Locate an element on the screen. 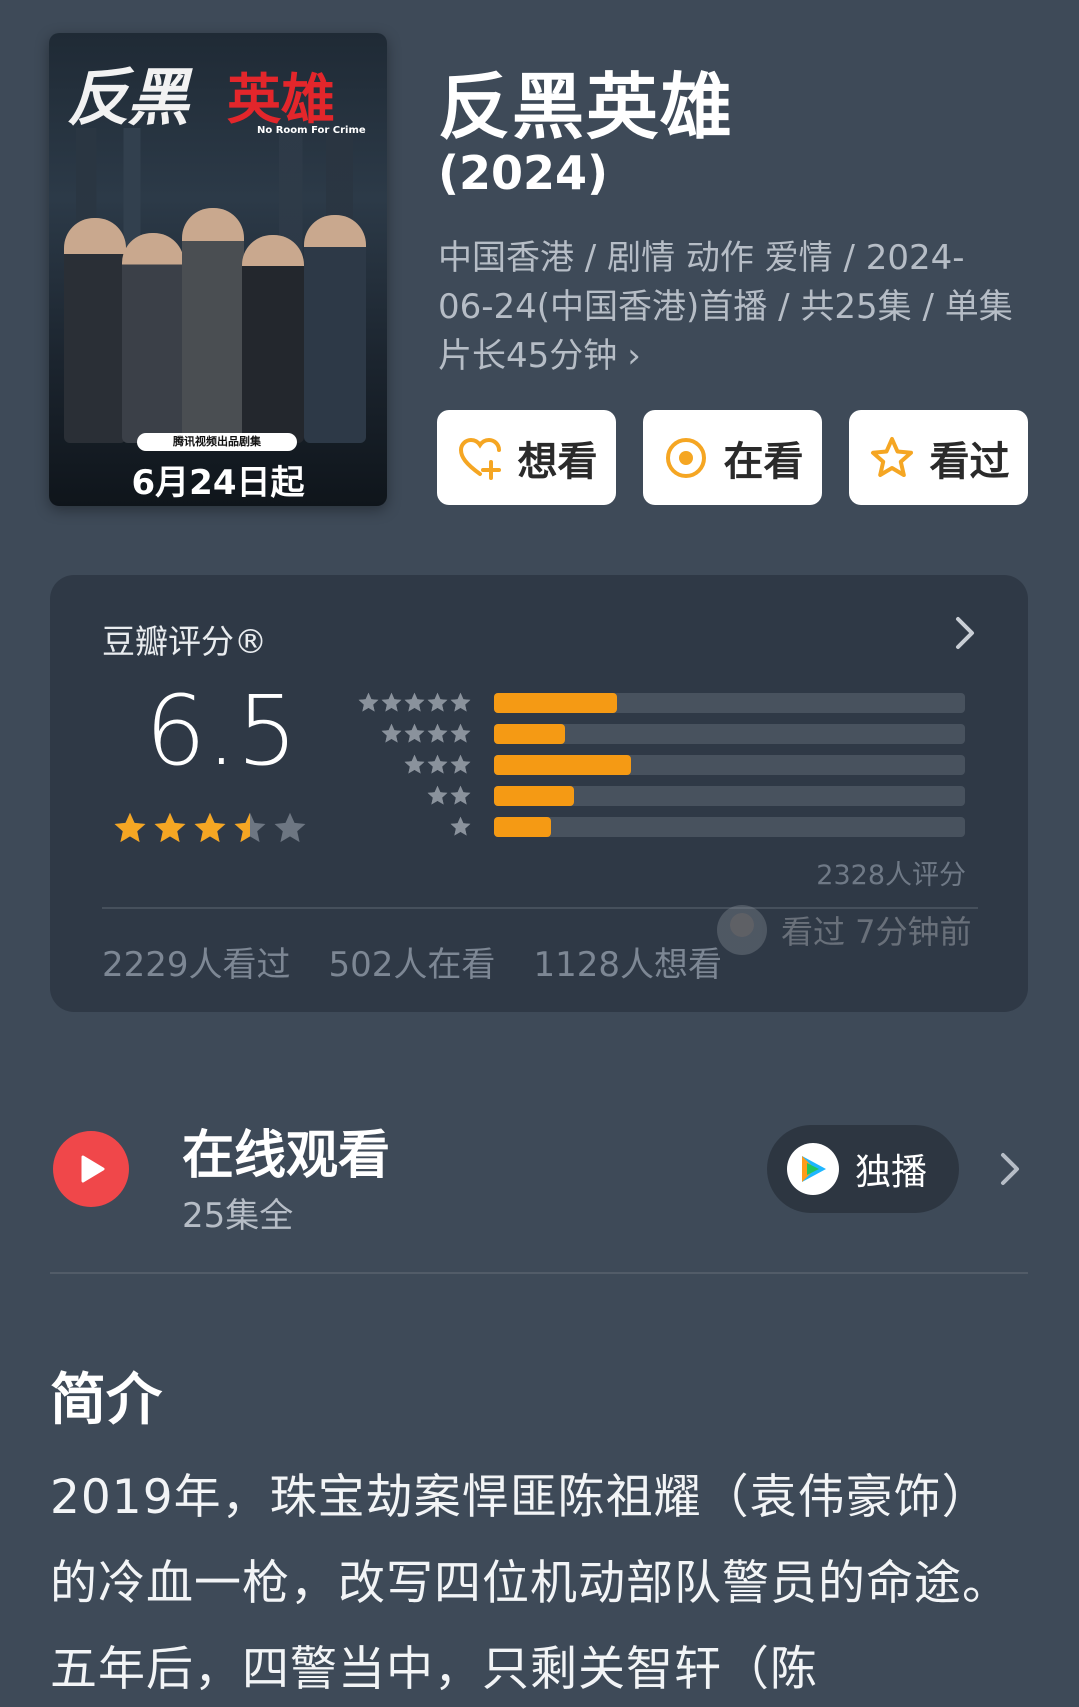 This screenshot has width=1079, height=1707. watching-button: 在看 is located at coordinates (732, 457).